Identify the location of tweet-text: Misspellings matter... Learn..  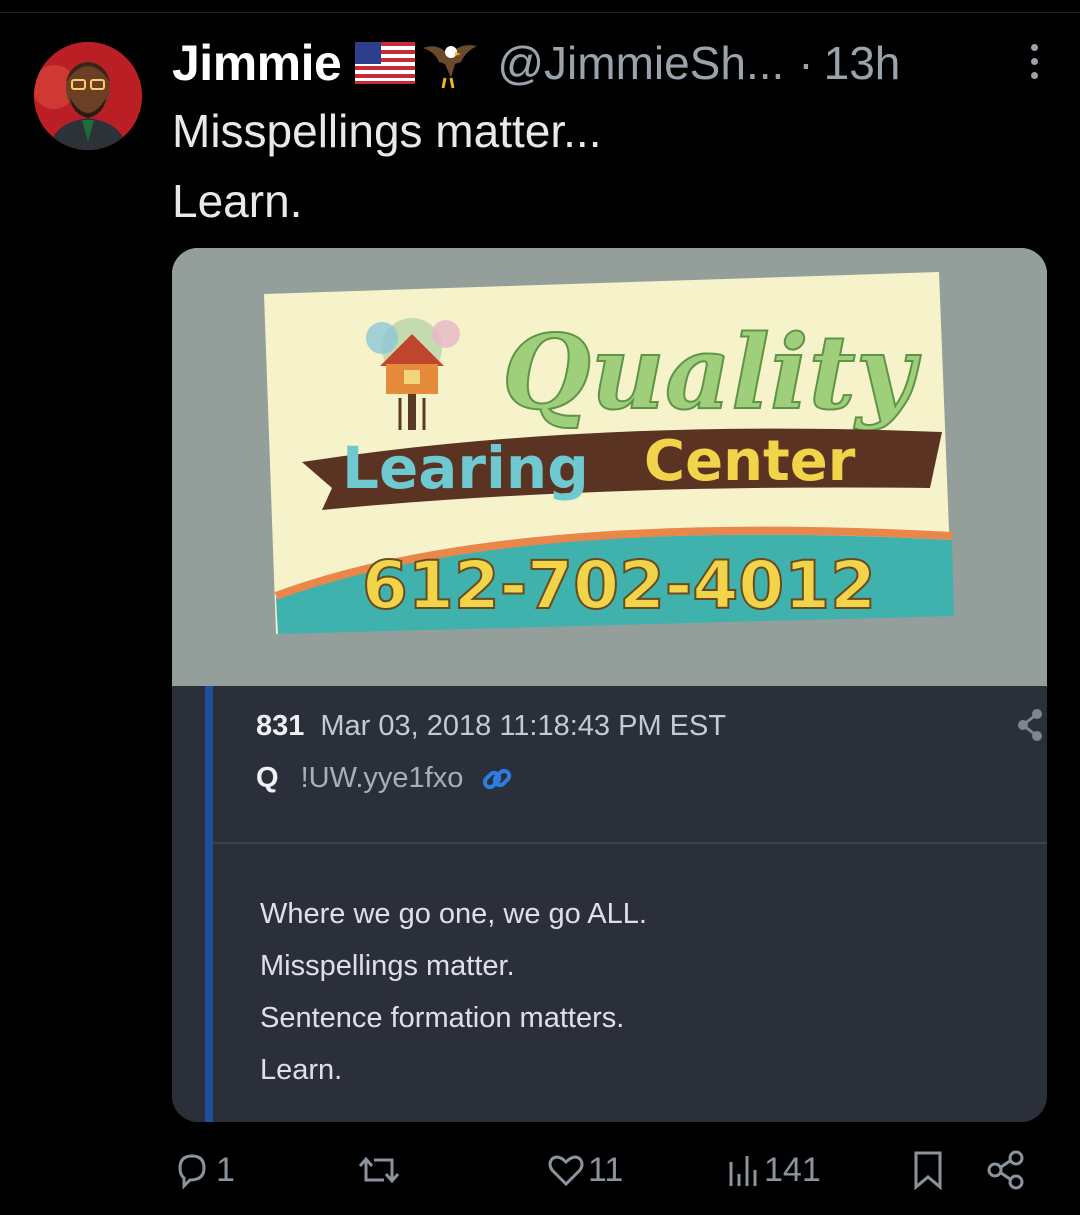
(386, 166).